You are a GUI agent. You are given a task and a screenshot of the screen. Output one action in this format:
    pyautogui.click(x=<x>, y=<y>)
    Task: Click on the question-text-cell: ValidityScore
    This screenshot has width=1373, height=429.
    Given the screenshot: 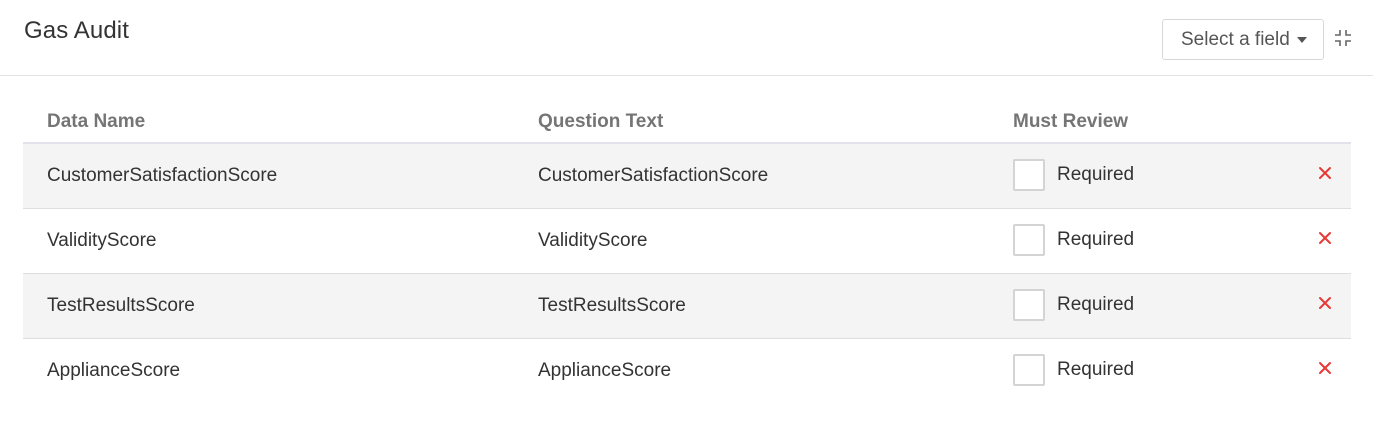 What is the action you would take?
    pyautogui.click(x=593, y=240)
    